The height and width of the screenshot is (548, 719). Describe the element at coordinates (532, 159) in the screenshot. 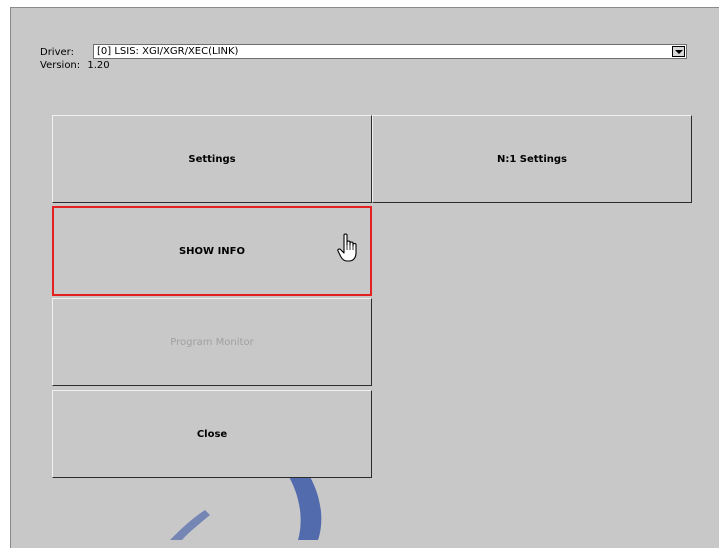

I see `n1-settings-button: N:1 Settings` at that location.